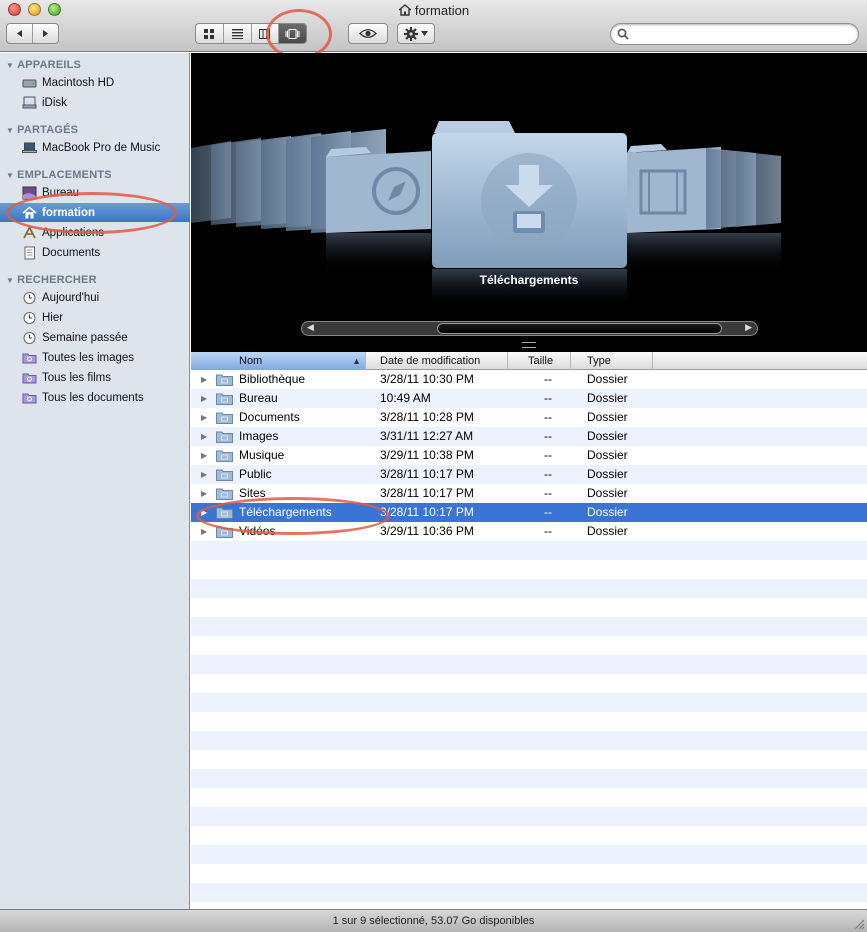  I want to click on sidebar-section-places: ▼ EMPLACEMENTS, so click(59, 175).